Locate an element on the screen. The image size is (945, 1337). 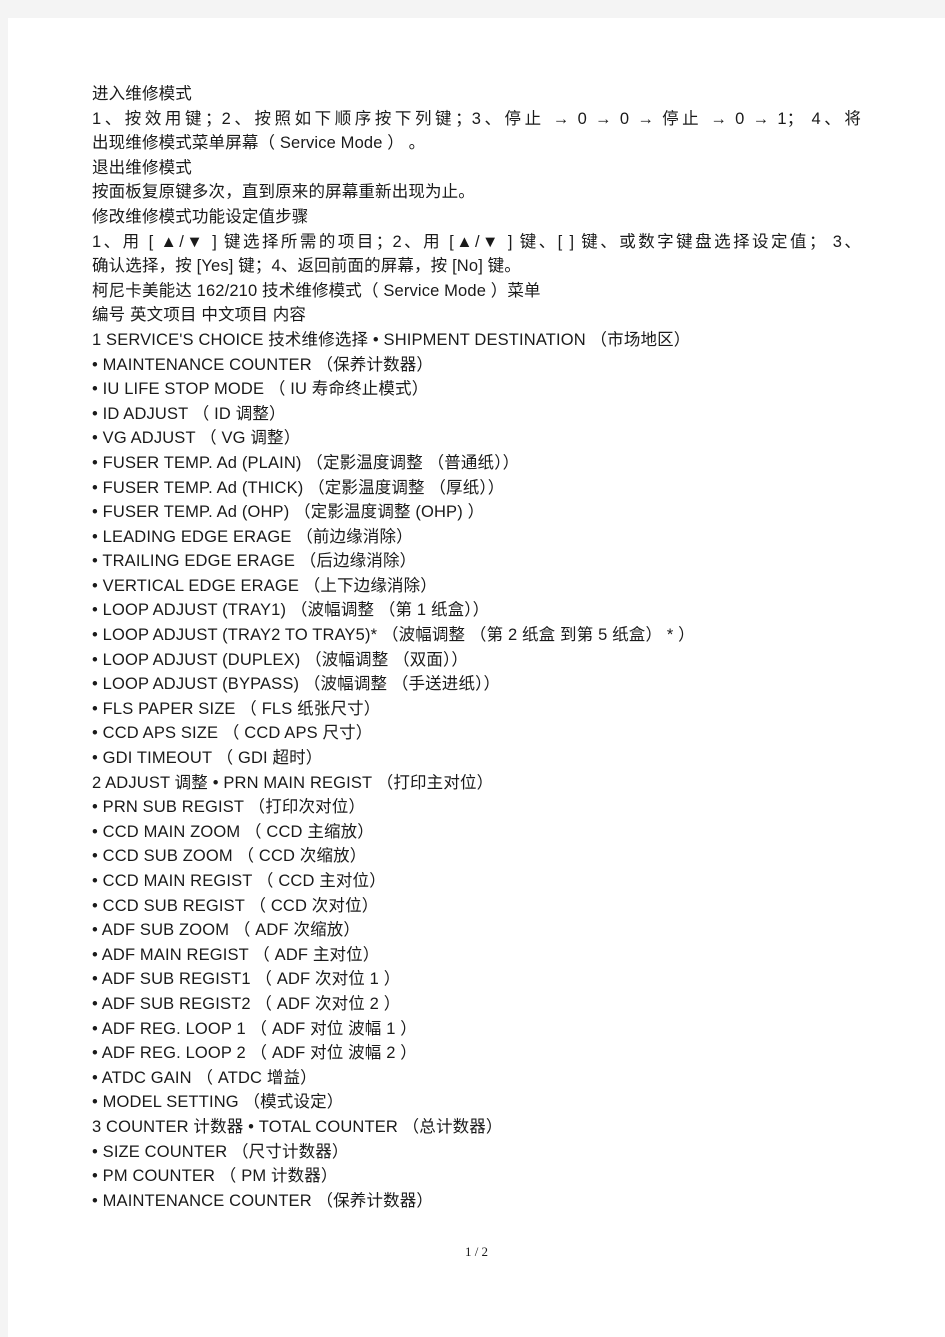
document-line: • CCD SUB REGIST （ CCD 次对位） is located at coordinates (235, 905).